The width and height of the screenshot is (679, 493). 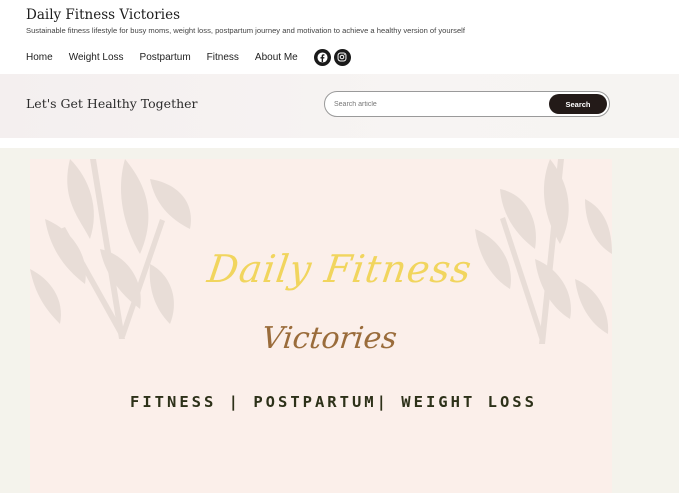 I want to click on search-input, so click(x=434, y=104).